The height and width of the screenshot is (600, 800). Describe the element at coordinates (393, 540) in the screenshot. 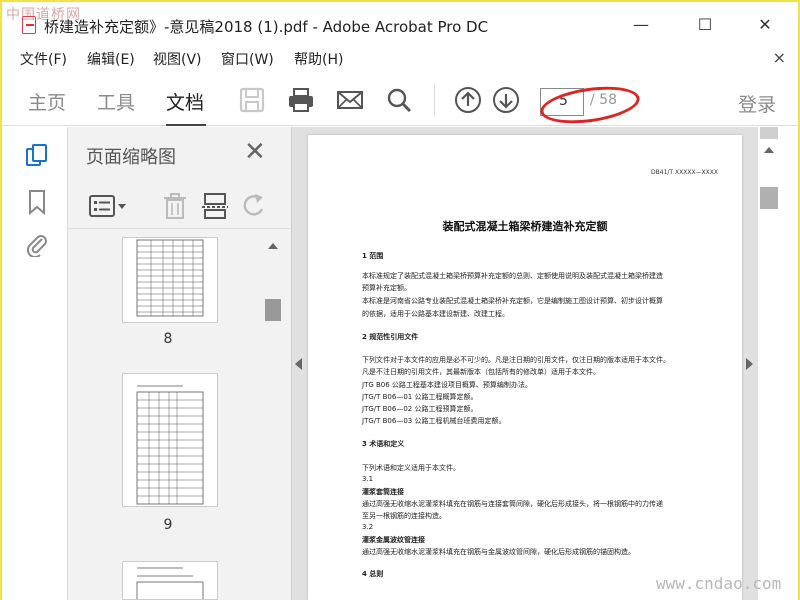

I see `doc-line: 灌浆金属波纹管连接` at that location.